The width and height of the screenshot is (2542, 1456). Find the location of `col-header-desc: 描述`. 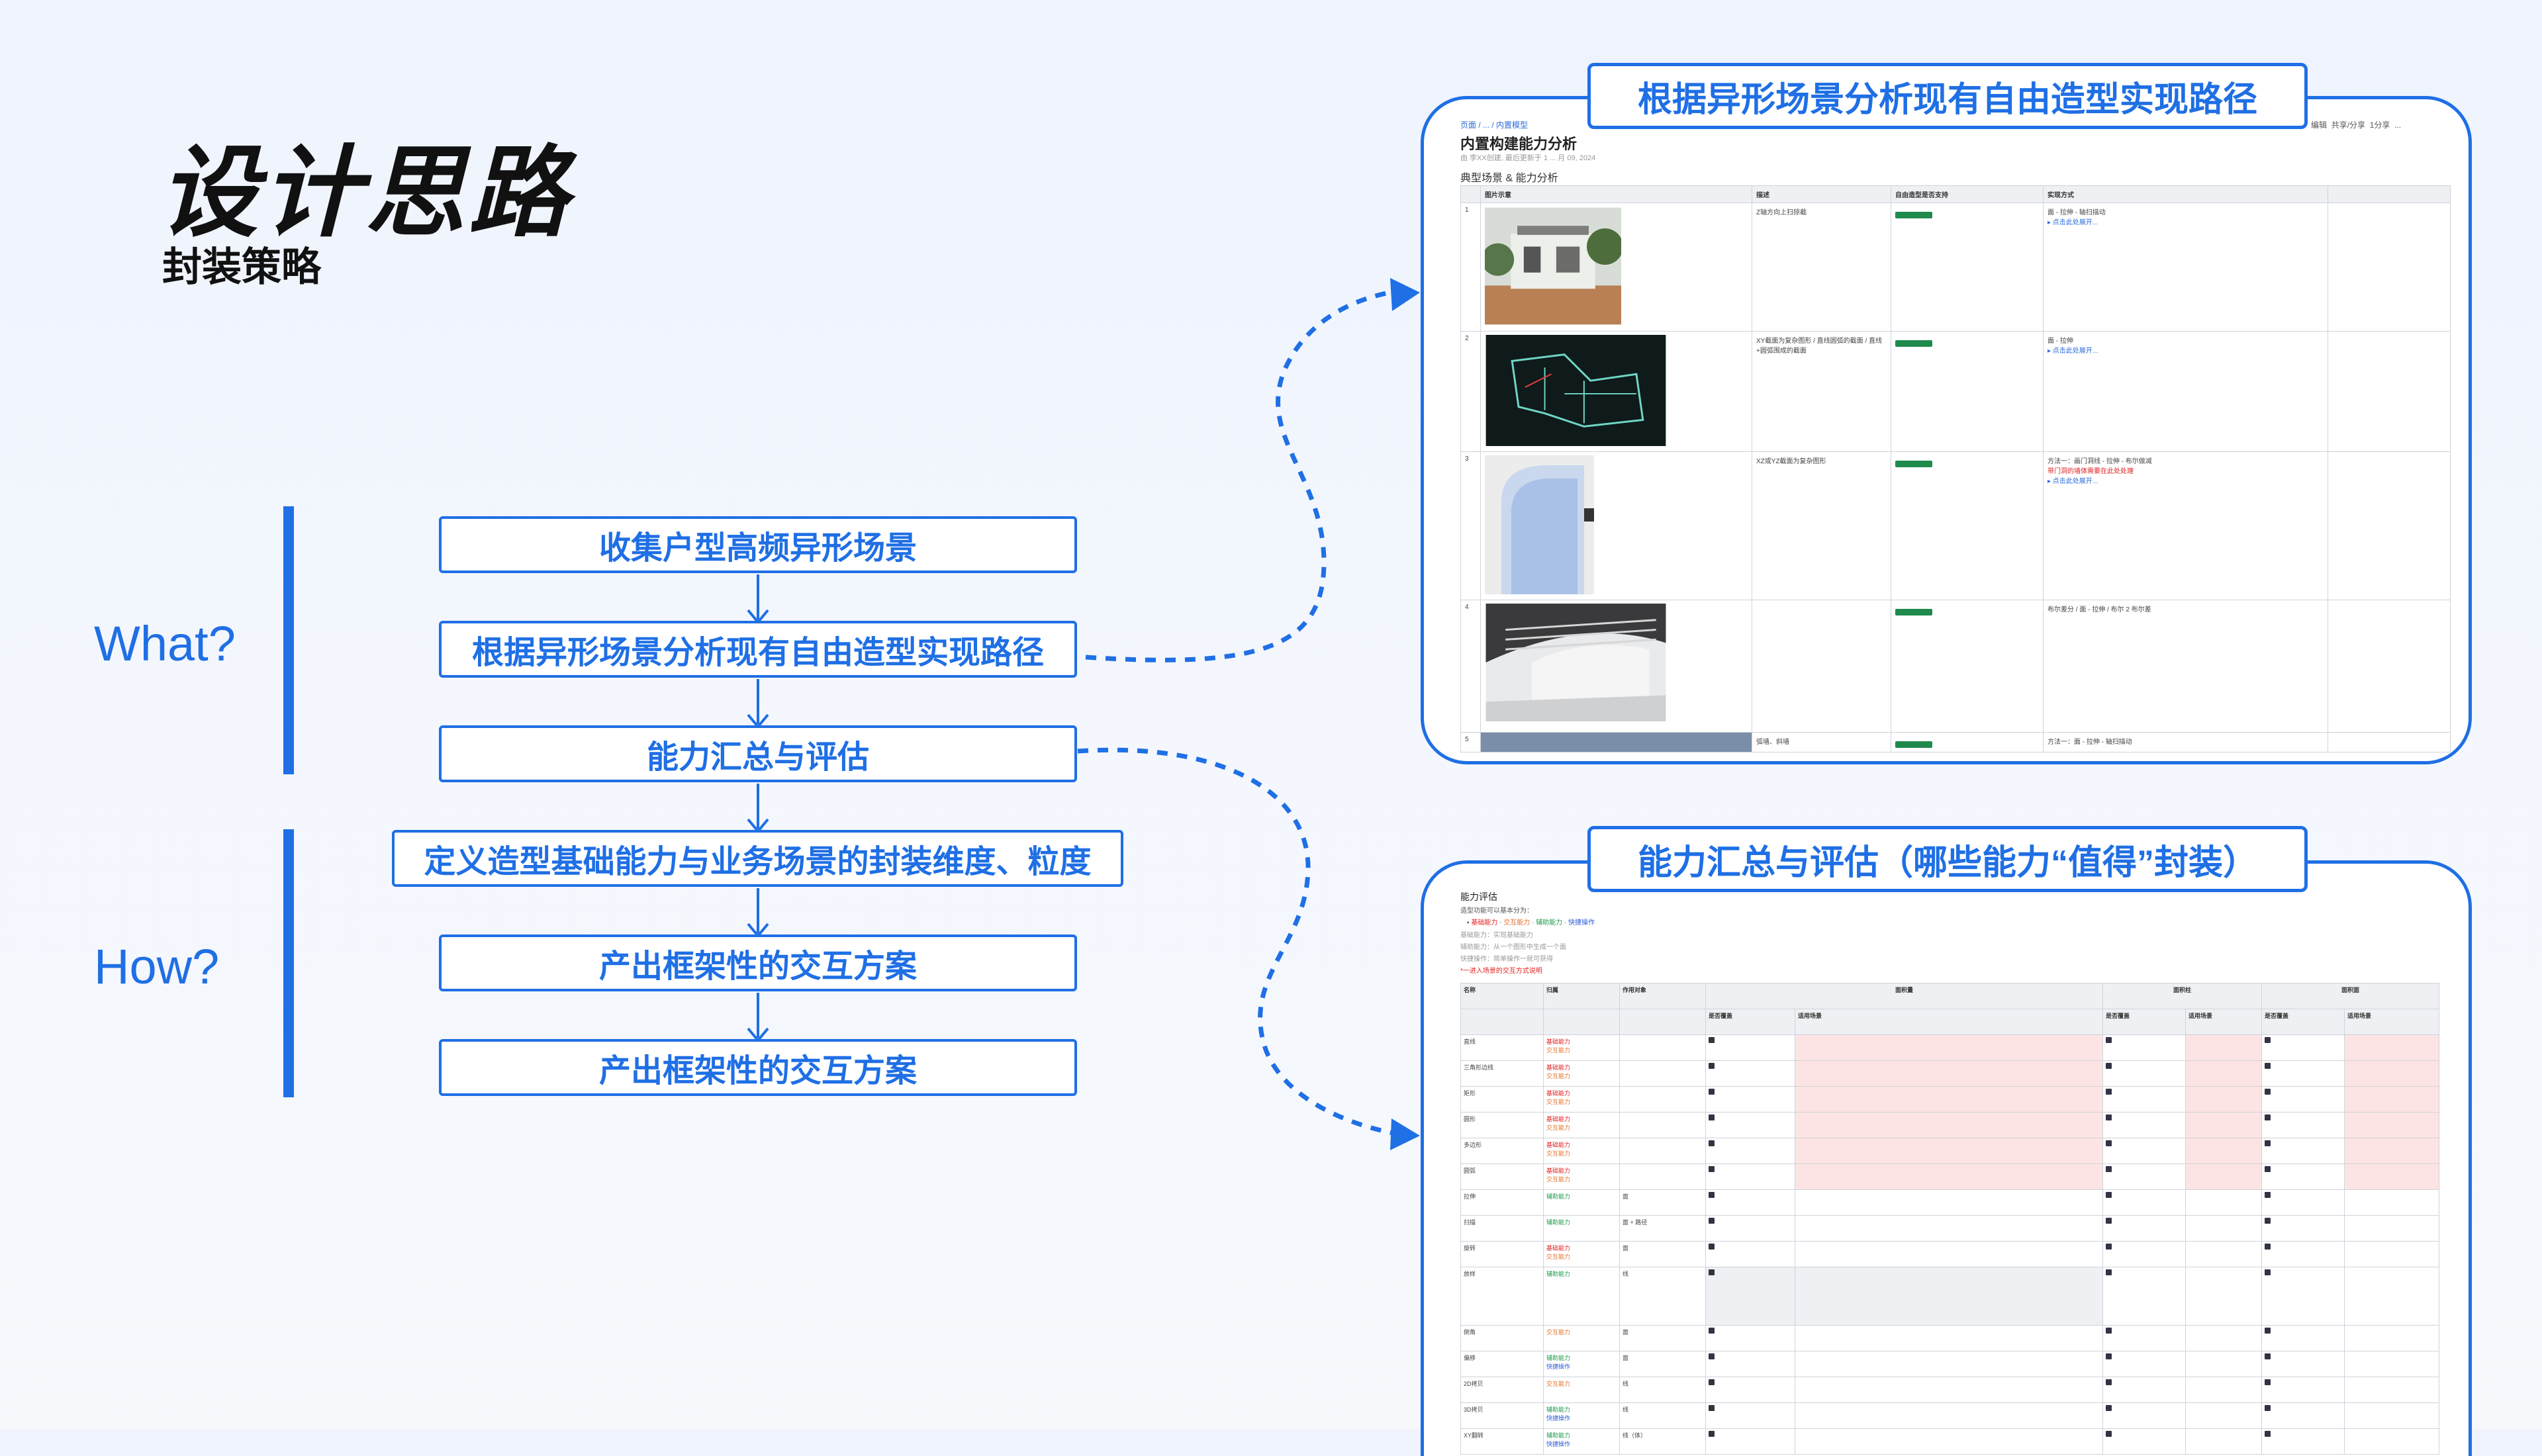

col-header-desc: 描述 is located at coordinates (1822, 194).